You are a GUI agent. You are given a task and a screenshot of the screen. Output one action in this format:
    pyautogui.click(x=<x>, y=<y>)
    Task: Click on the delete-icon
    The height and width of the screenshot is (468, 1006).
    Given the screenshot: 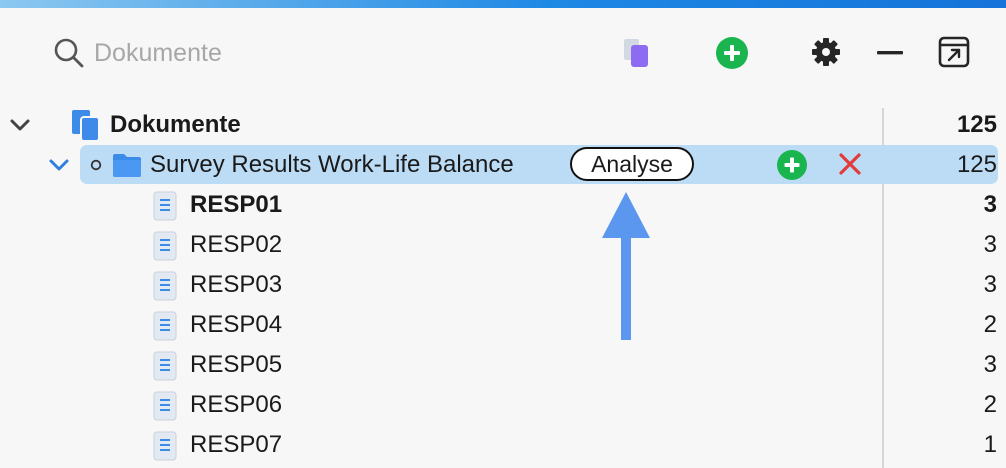 What is the action you would take?
    pyautogui.click(x=850, y=164)
    